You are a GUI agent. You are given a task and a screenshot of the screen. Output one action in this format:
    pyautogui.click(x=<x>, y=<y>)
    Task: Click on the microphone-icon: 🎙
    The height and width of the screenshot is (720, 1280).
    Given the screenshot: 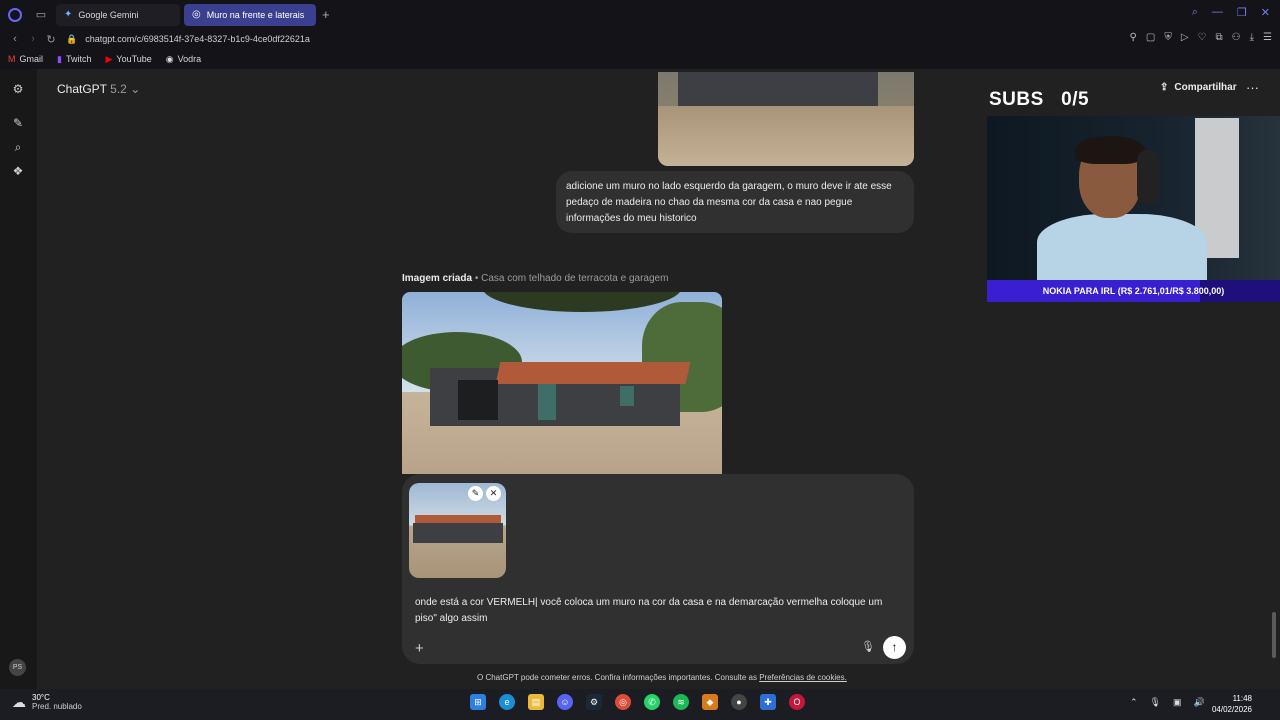 What is the action you would take?
    pyautogui.click(x=868, y=646)
    